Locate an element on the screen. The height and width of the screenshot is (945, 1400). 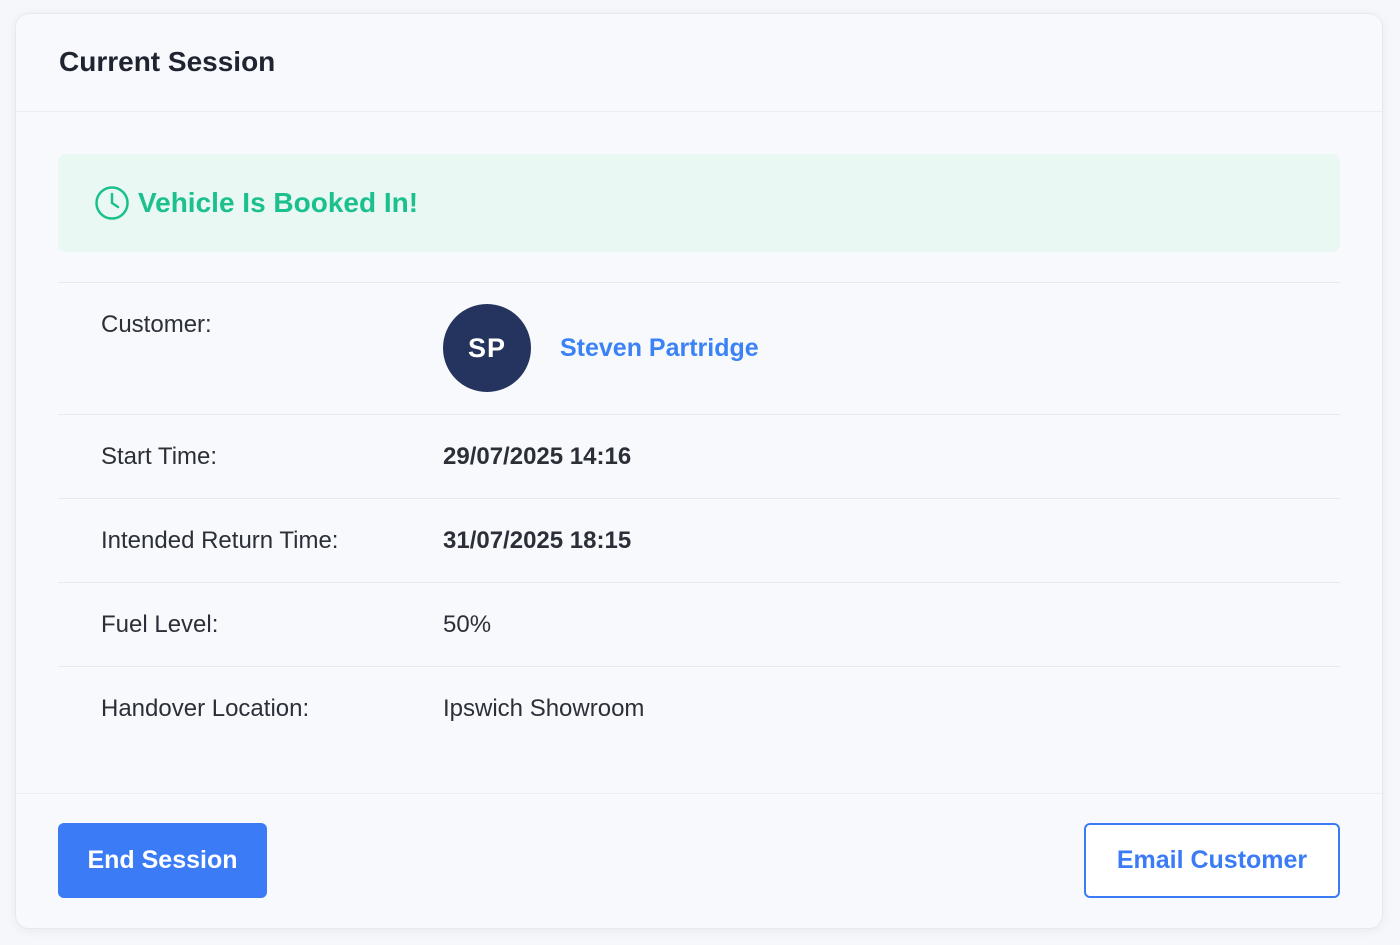
booked-in-alert: Vehicle Is Booked In! is located at coordinates (699, 203).